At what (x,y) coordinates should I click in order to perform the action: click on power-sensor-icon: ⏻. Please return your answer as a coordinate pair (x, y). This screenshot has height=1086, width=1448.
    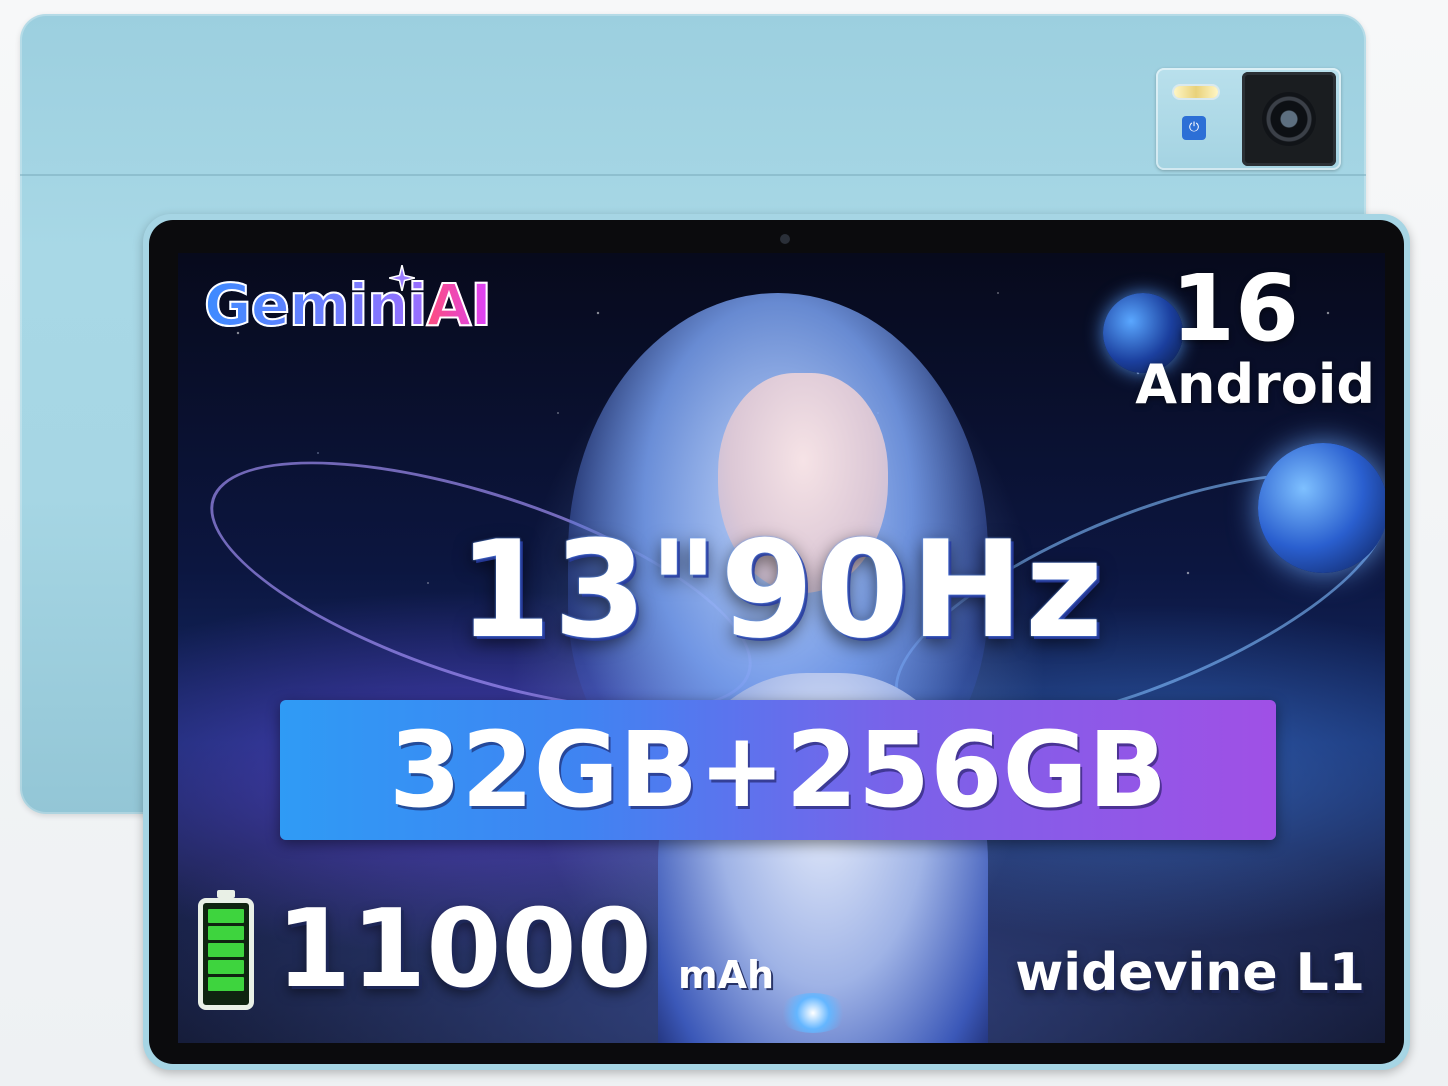
    Looking at the image, I should click on (1194, 128).